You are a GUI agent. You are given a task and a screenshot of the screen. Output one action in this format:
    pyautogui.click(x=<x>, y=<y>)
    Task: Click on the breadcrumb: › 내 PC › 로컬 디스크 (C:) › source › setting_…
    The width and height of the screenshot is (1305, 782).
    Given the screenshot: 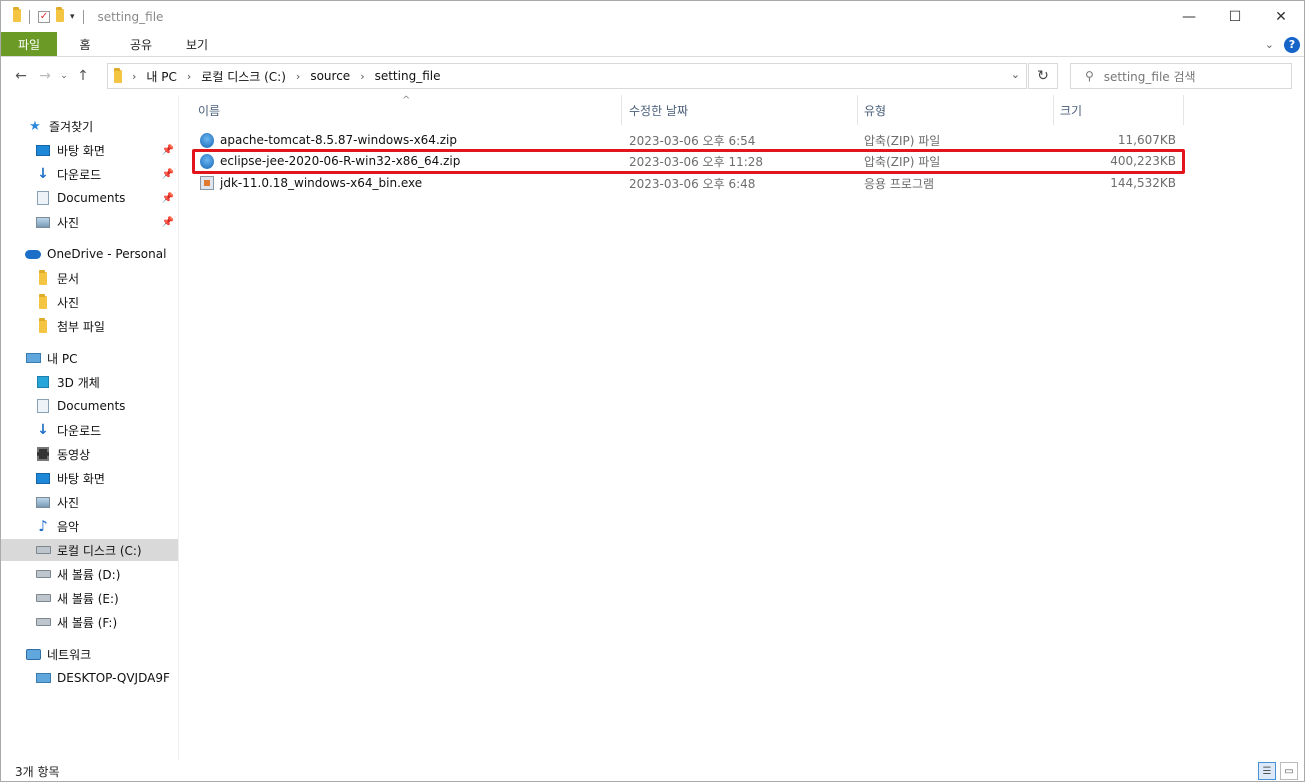 What is the action you would take?
    pyautogui.click(x=277, y=76)
    